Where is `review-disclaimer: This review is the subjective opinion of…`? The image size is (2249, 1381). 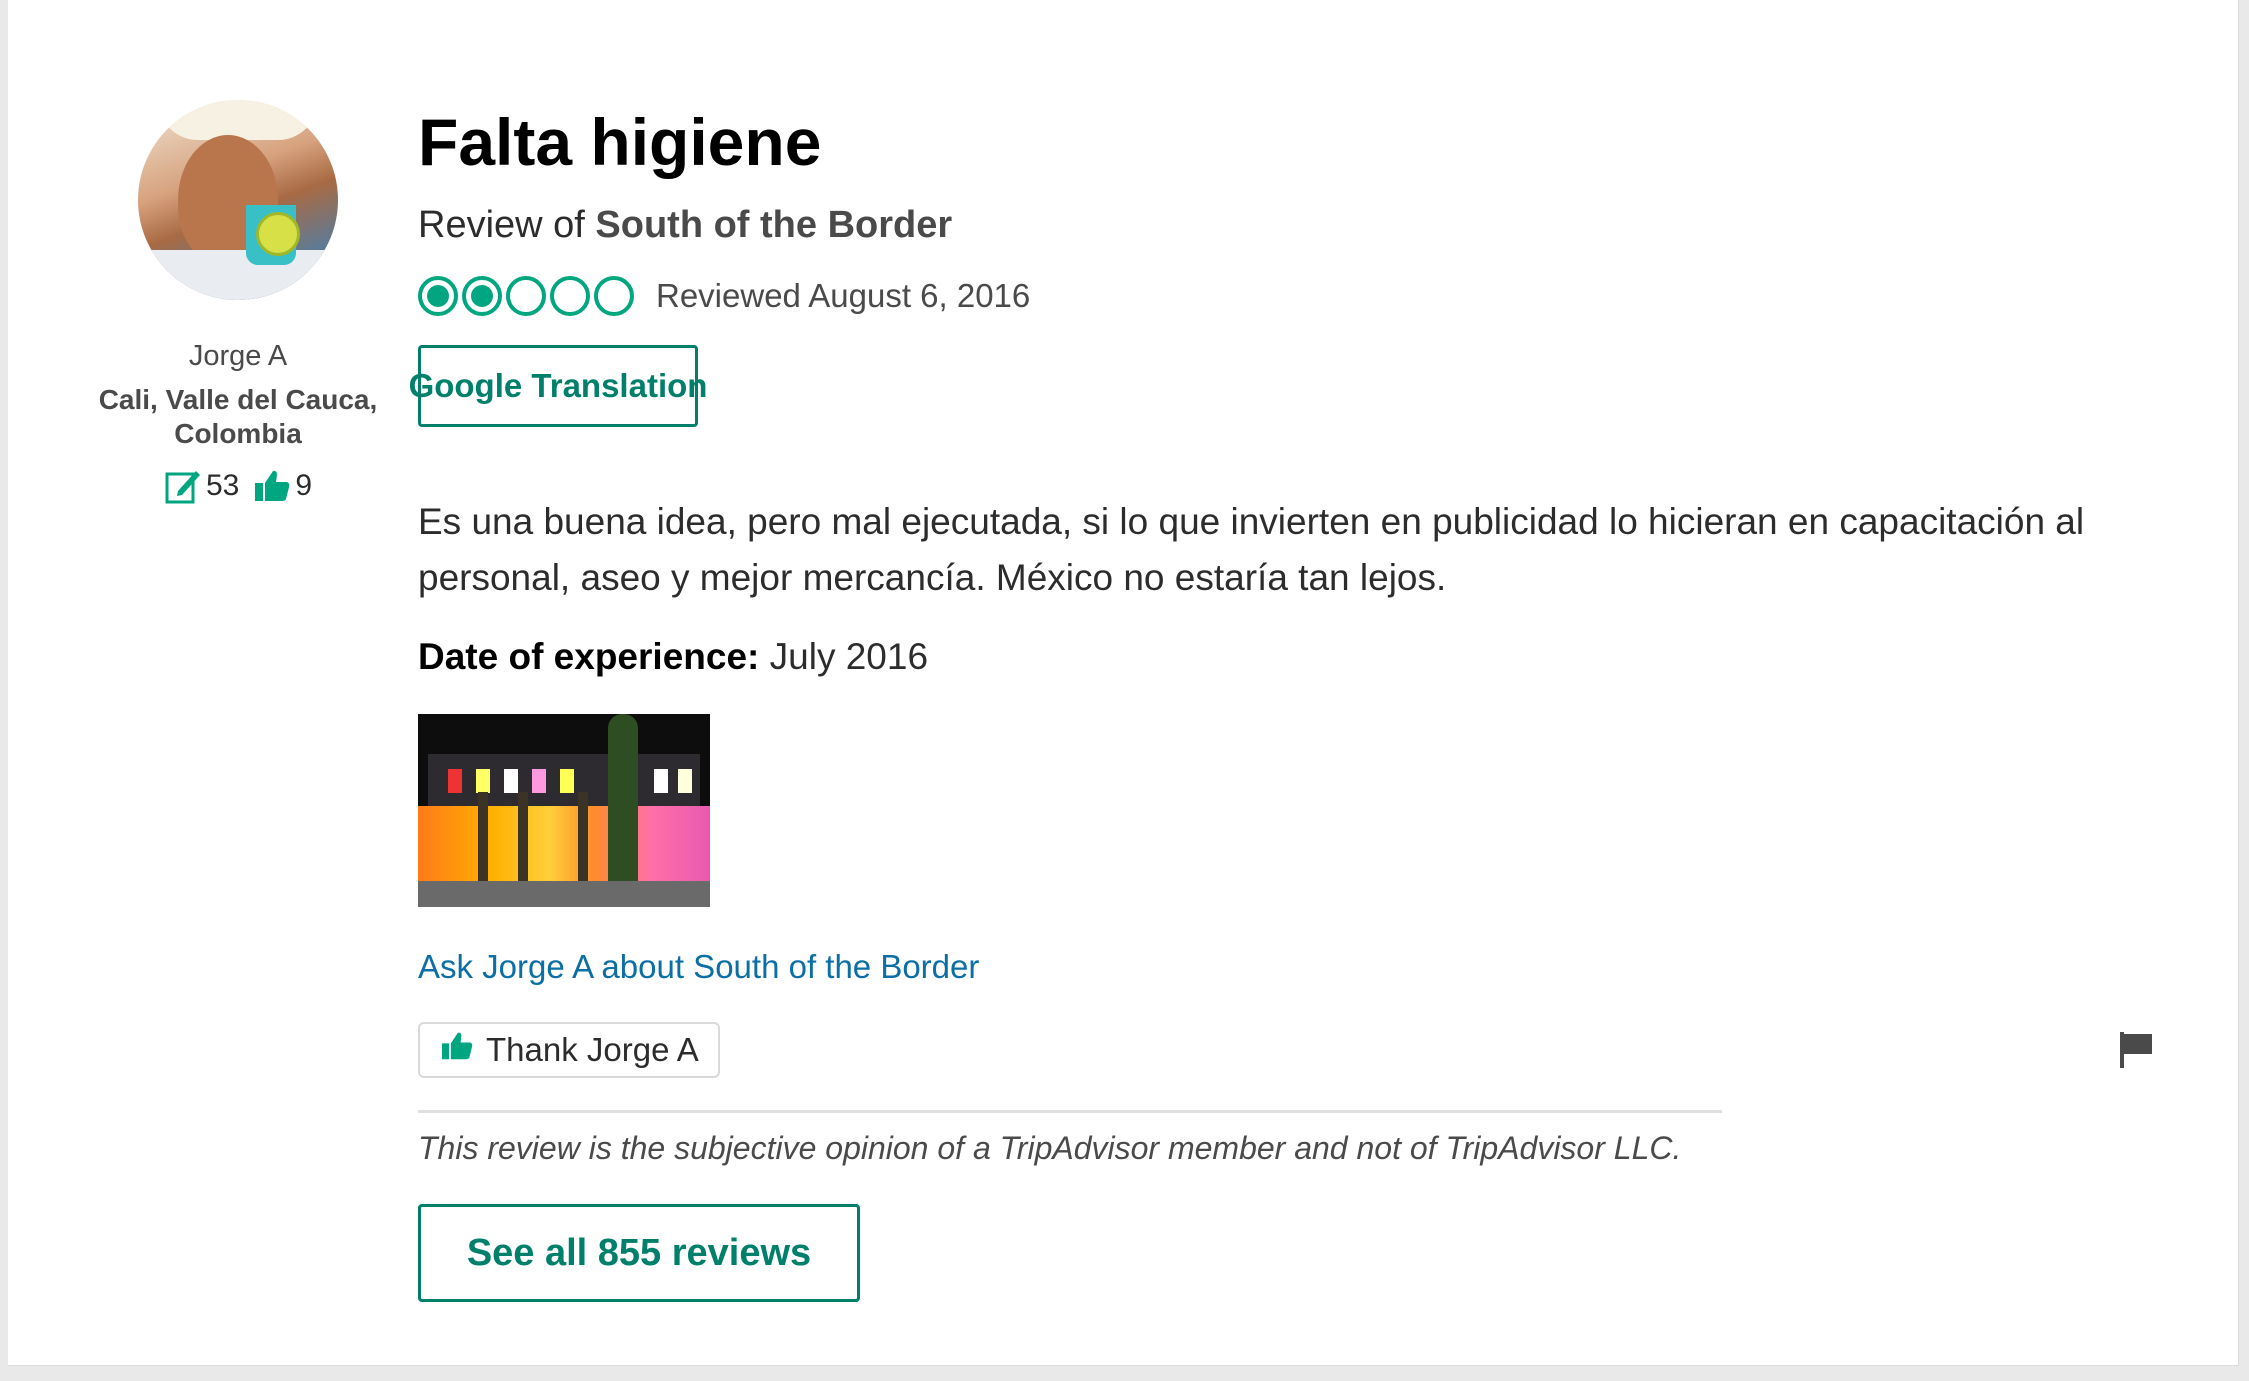 review-disclaimer: This review is the subjective opinion of… is located at coordinates (1050, 1148).